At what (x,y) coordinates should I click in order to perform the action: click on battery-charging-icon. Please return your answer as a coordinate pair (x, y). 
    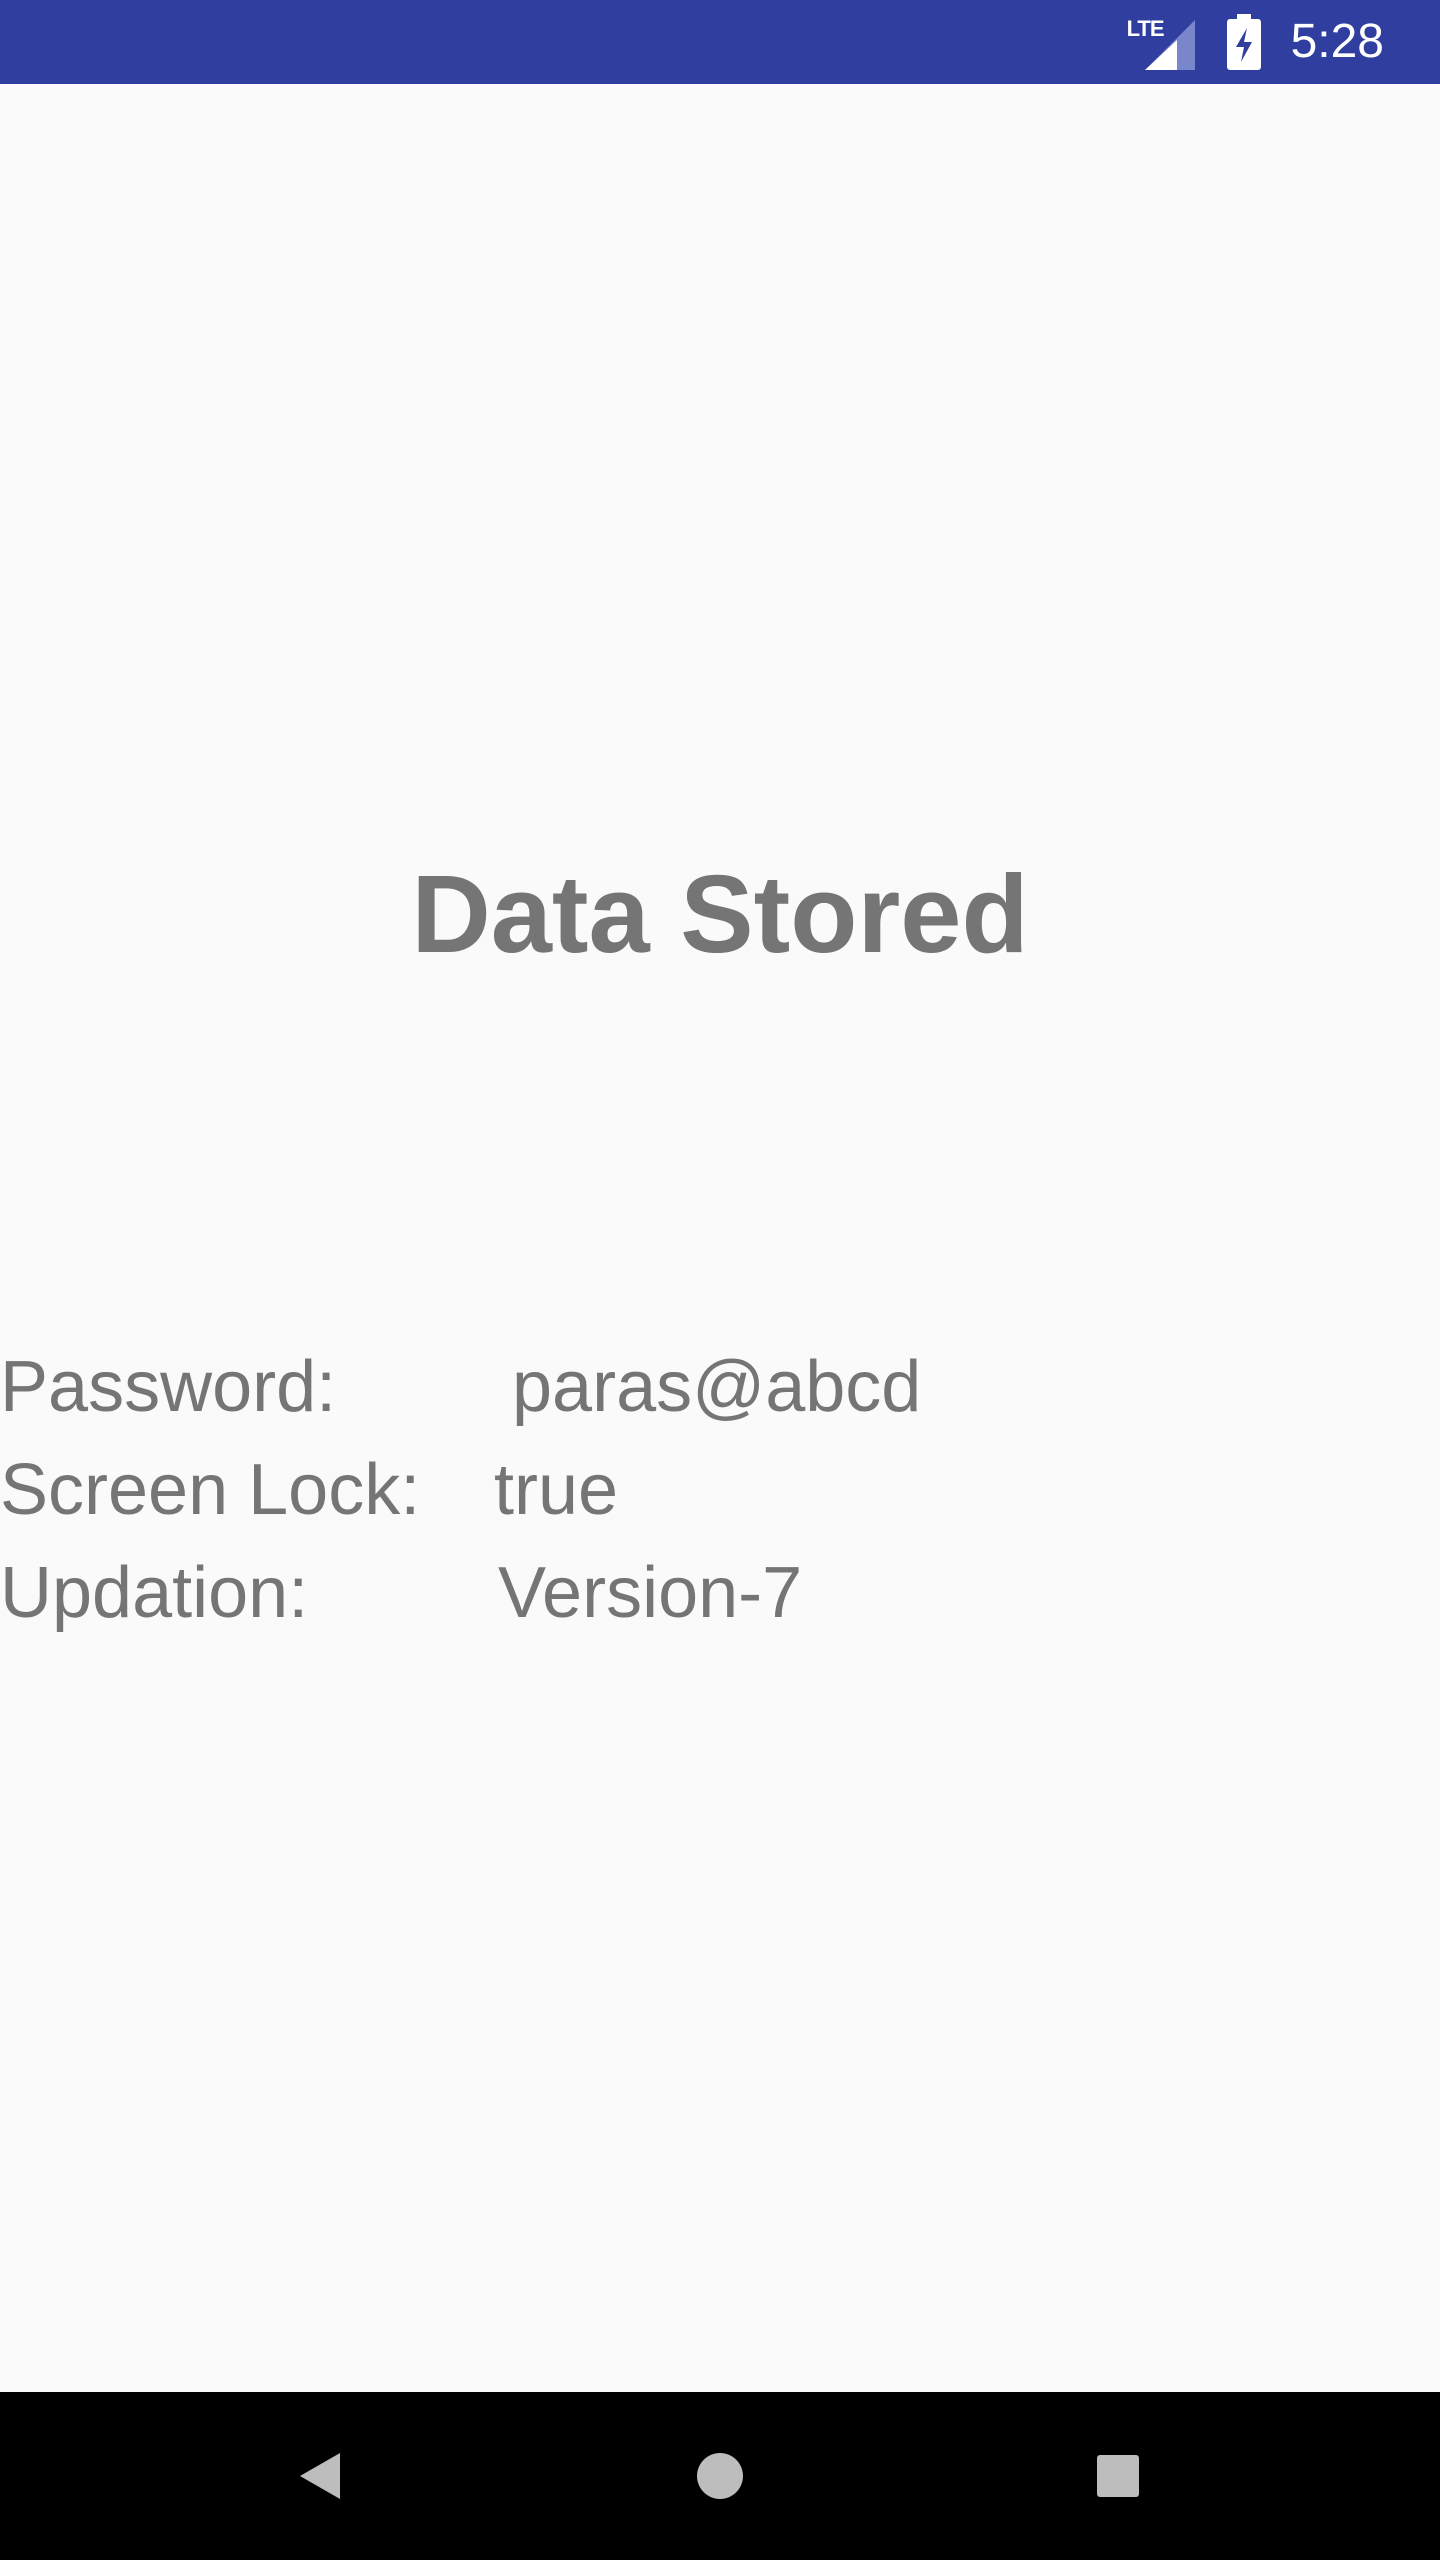
    Looking at the image, I should click on (1243, 42).